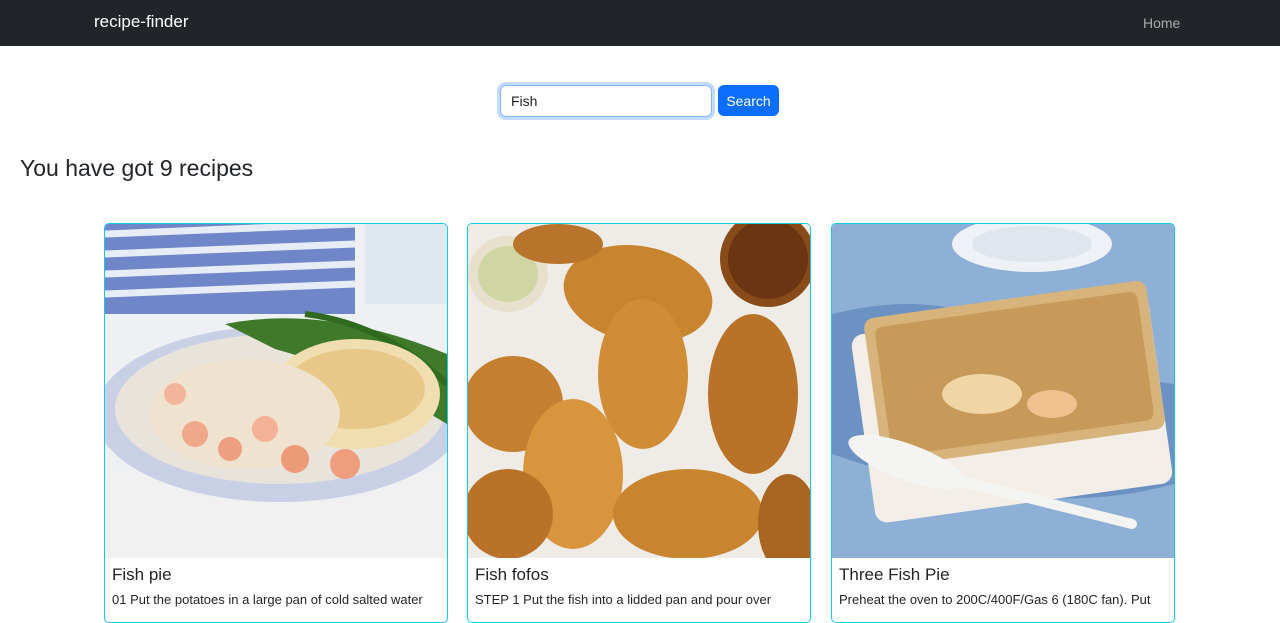 The width and height of the screenshot is (1280, 623). I want to click on recipe-title: Fish fofos, so click(512, 574).